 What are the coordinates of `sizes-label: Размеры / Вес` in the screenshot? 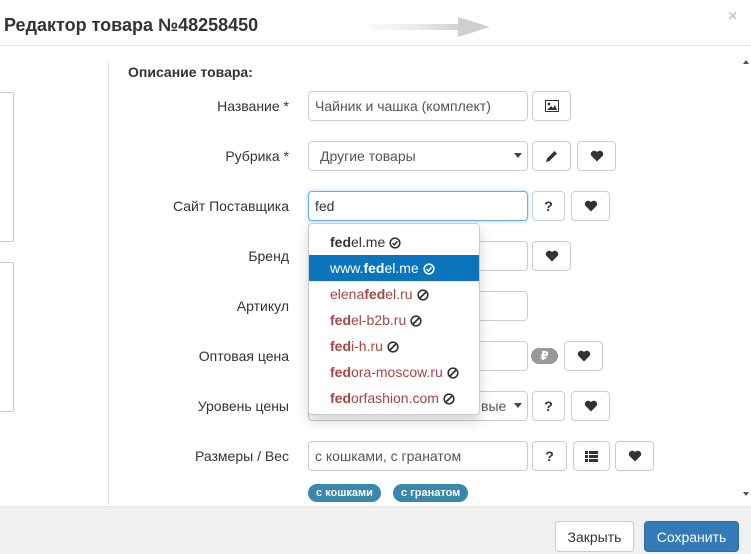 It's located at (242, 456).